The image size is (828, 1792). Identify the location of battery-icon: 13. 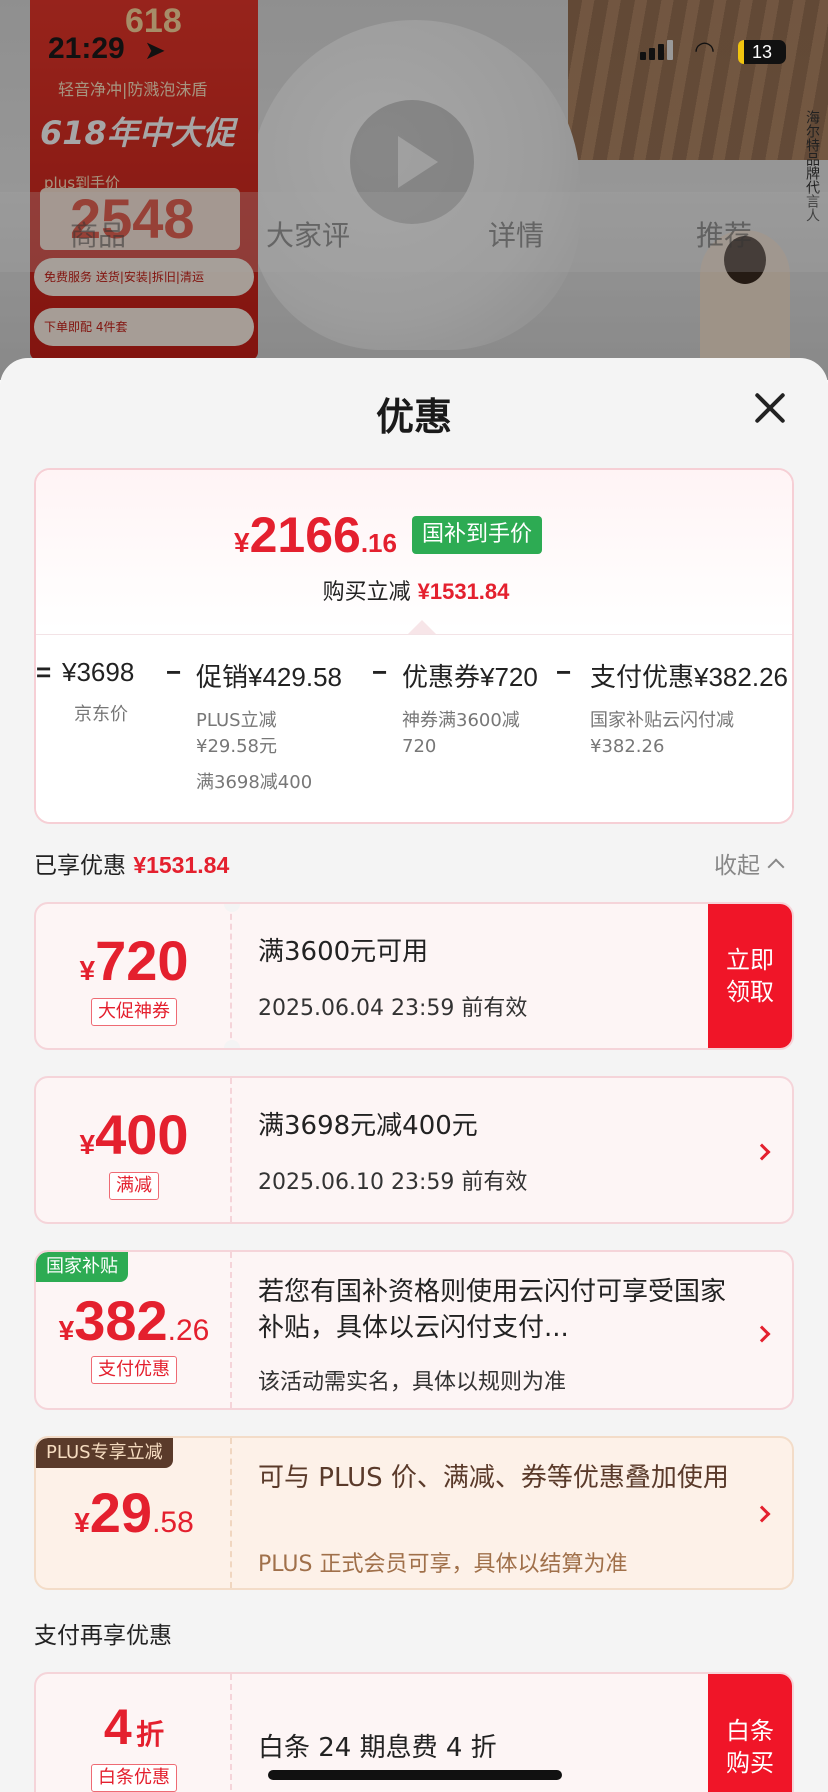
(762, 52).